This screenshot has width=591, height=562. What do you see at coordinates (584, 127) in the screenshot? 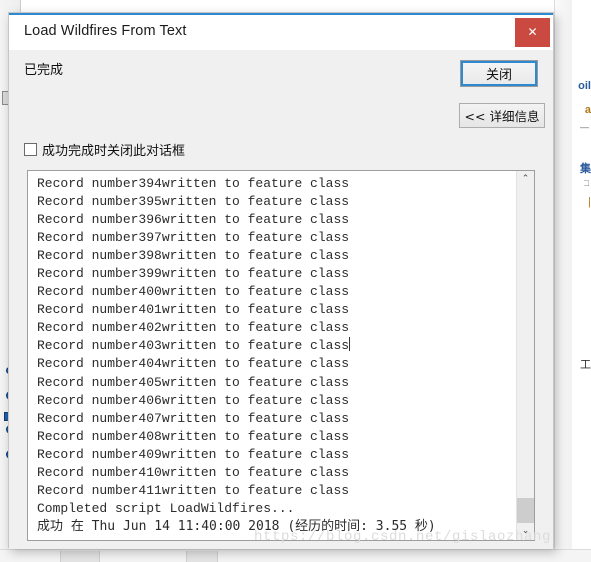
I see `background-text-fragment: —` at bounding box center [584, 127].